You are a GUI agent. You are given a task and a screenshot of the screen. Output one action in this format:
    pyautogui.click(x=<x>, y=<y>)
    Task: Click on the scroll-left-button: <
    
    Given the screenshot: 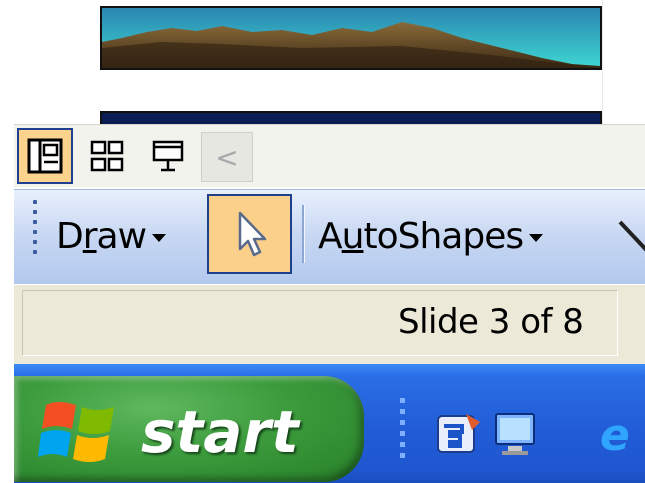 What is the action you would take?
    pyautogui.click(x=227, y=157)
    